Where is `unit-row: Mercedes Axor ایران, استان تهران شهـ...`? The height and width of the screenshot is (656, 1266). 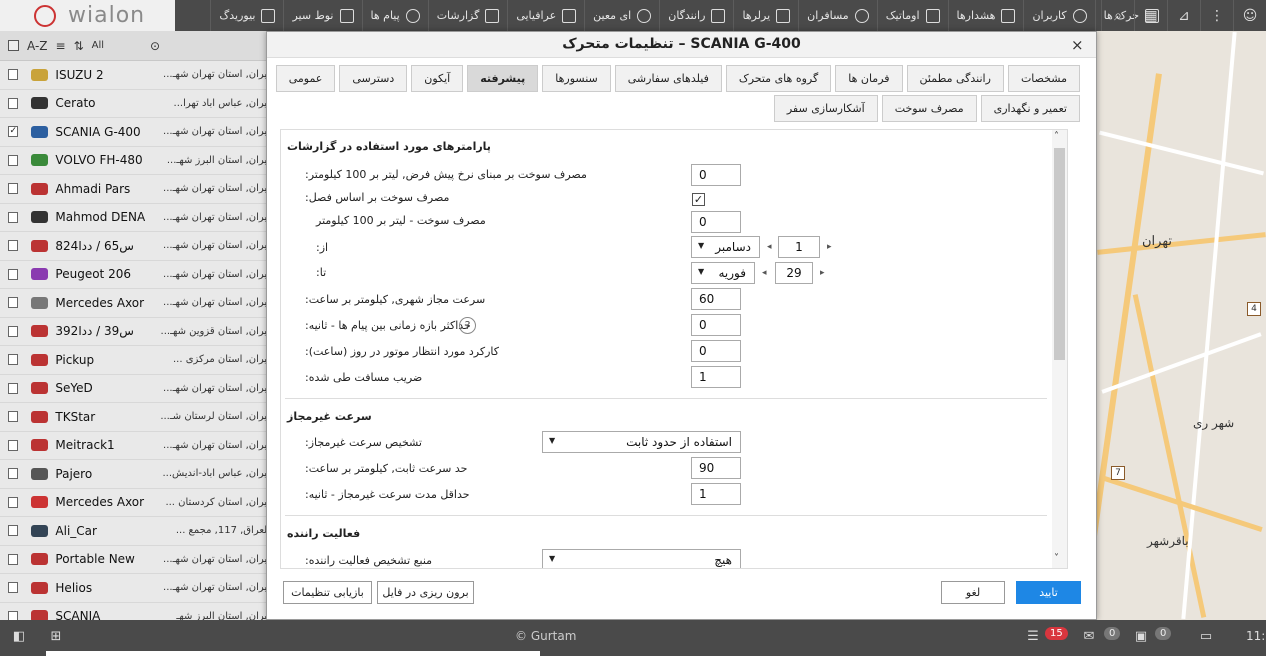 unit-row: Mercedes Axor ایران, استان تهران شهـ... is located at coordinates (135, 303).